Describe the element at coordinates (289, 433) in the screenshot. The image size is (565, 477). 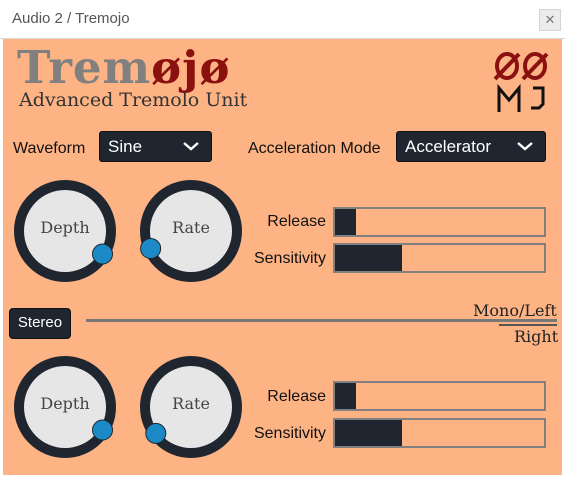
I see `sensitivity-label-bottom: Sensitivity` at that location.